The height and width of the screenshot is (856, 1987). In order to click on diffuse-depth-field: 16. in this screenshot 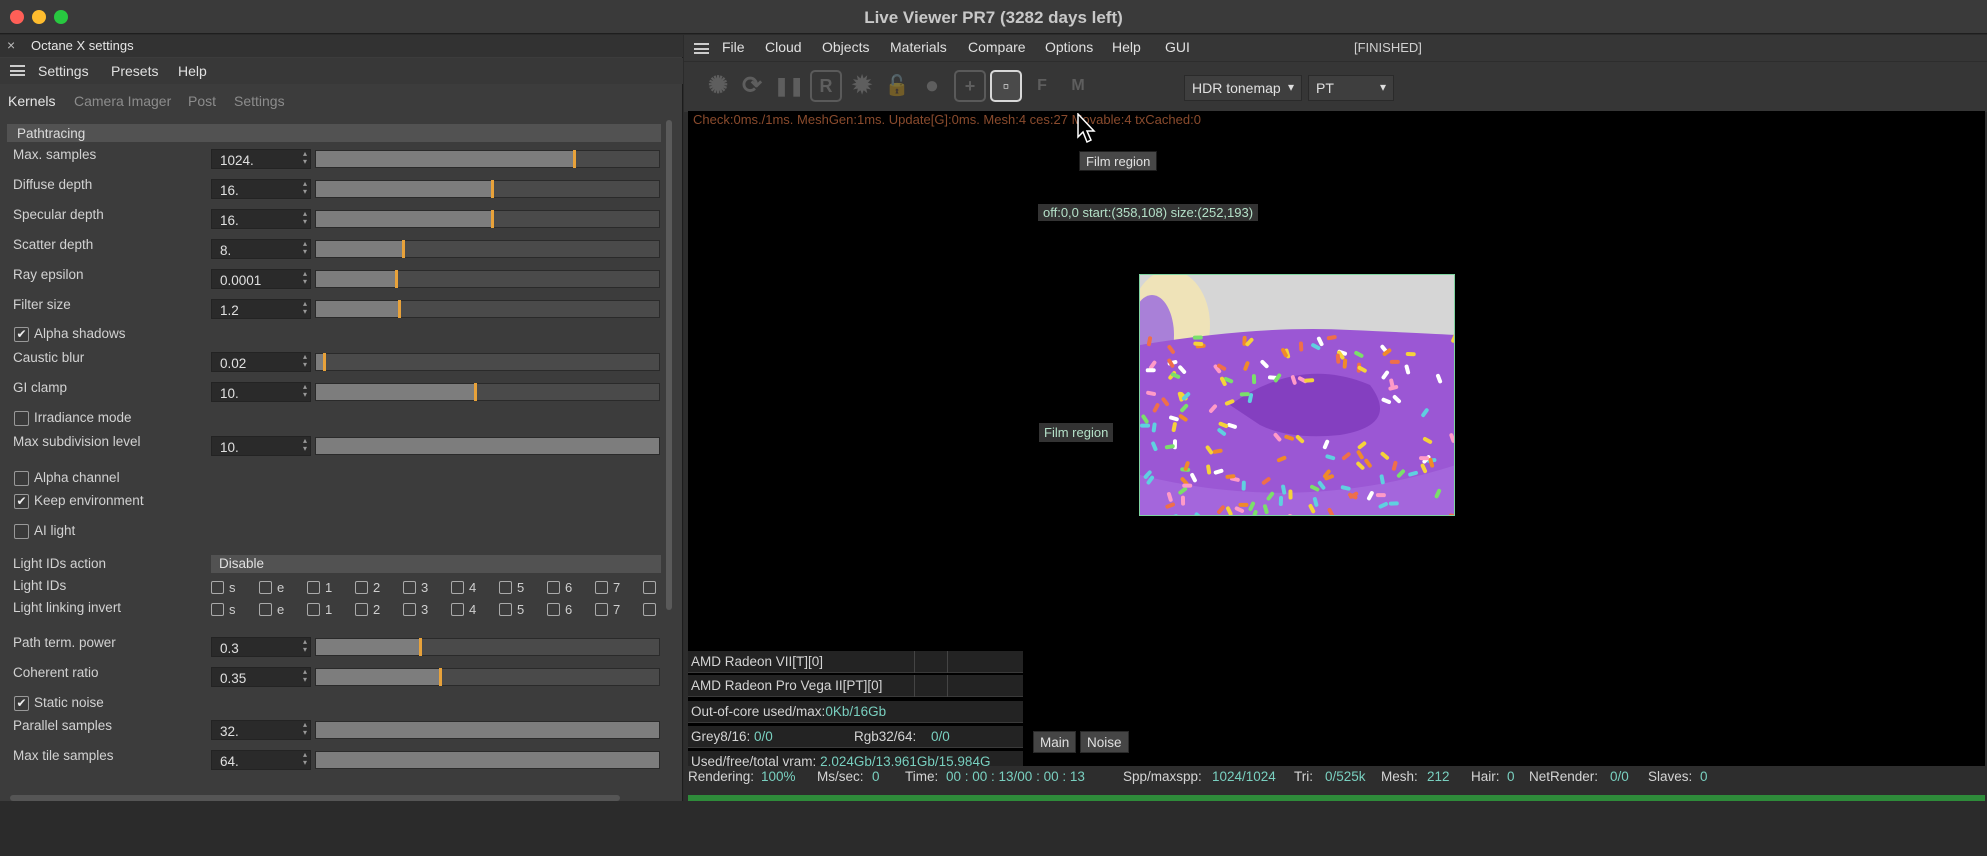, I will do `click(261, 189)`.